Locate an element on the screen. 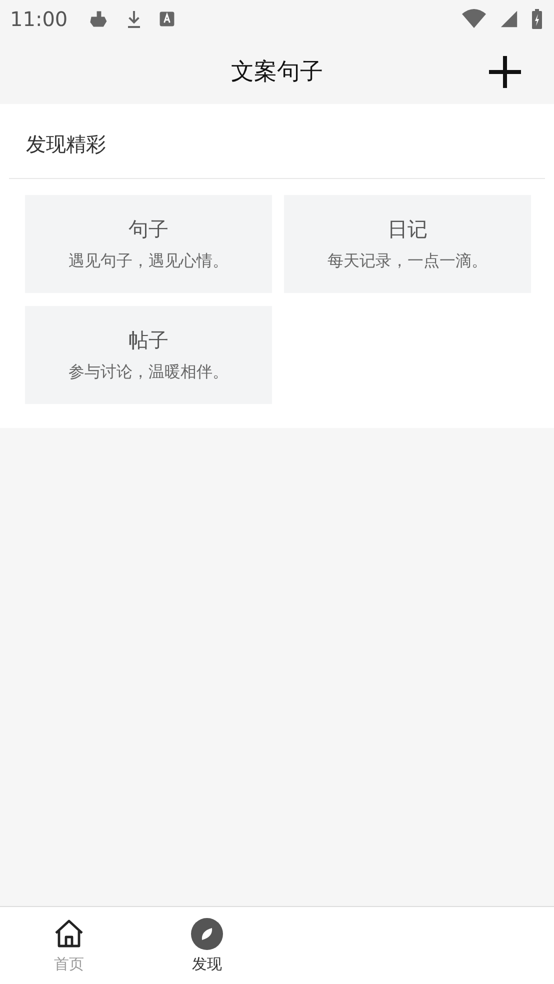  add-icon is located at coordinates (505, 72).